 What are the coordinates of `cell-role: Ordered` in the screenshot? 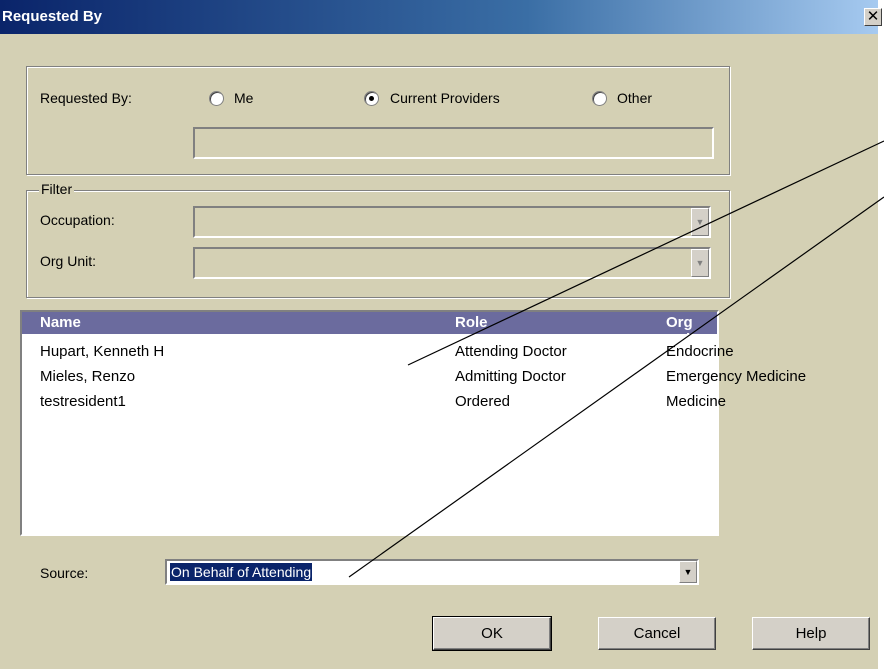 It's located at (483, 401).